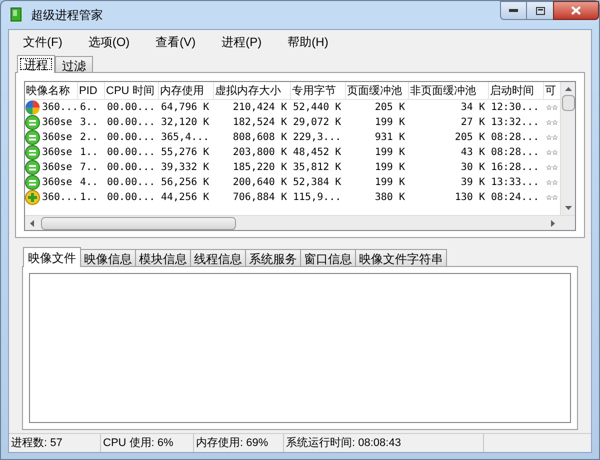 This screenshot has height=460, width=600. I want to click on table-cell-text: 29,072 K, so click(317, 123).